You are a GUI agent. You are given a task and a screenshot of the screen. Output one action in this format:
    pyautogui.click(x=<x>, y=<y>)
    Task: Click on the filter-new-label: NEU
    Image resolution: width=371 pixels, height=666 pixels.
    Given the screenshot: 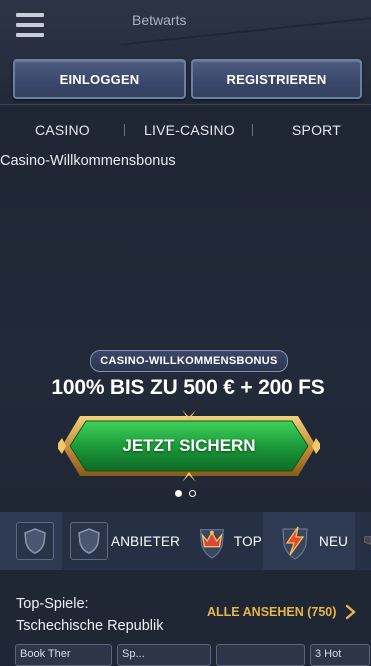 What is the action you would take?
    pyautogui.click(x=334, y=541)
    